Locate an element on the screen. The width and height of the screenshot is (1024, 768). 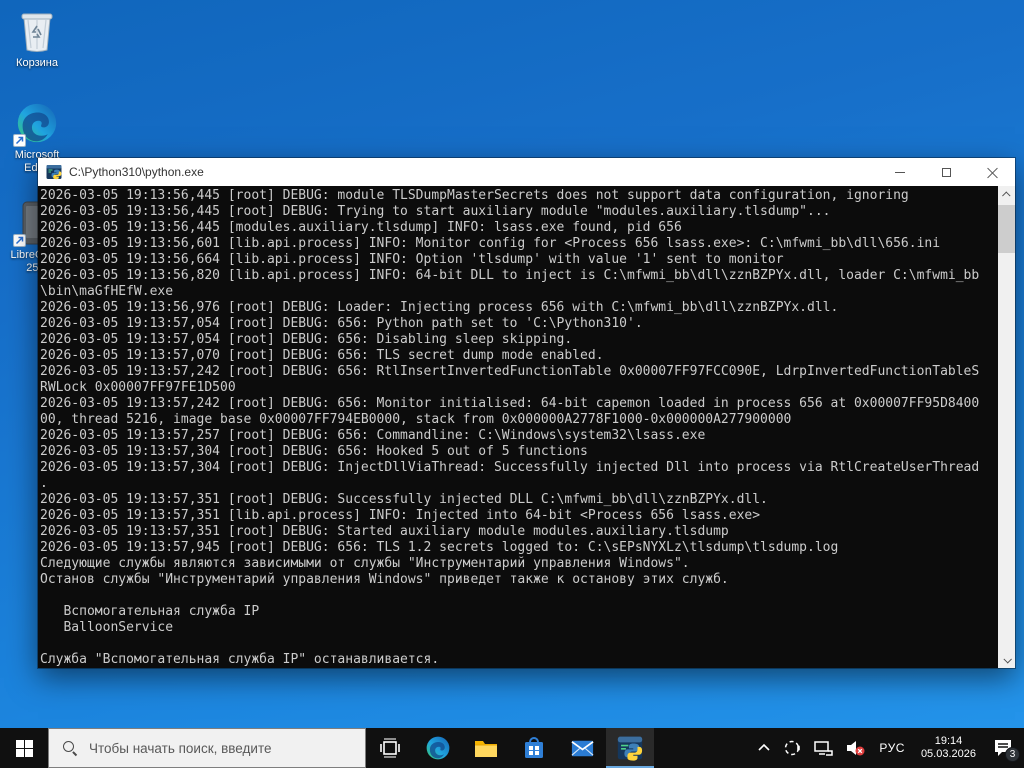
file-explorer-icon is located at coordinates (486, 749).